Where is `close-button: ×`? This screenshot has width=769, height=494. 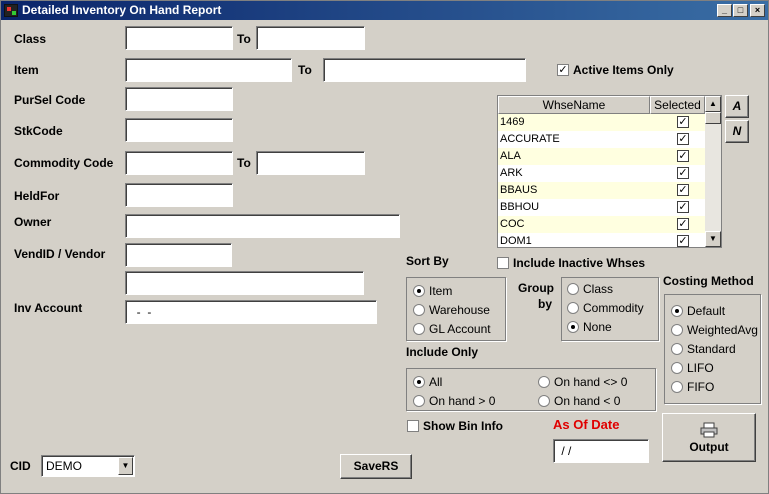 close-button: × is located at coordinates (757, 10).